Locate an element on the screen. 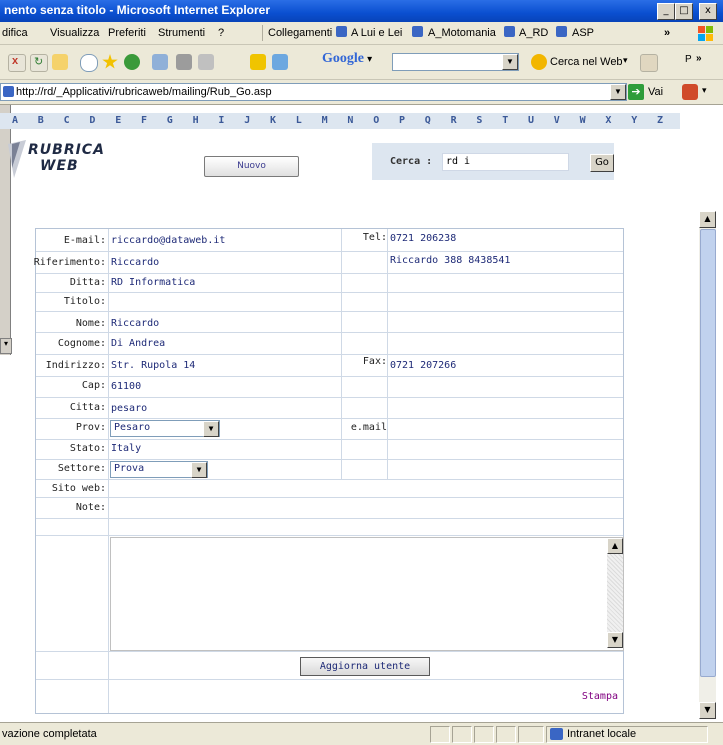  translate-icon is located at coordinates (690, 92).